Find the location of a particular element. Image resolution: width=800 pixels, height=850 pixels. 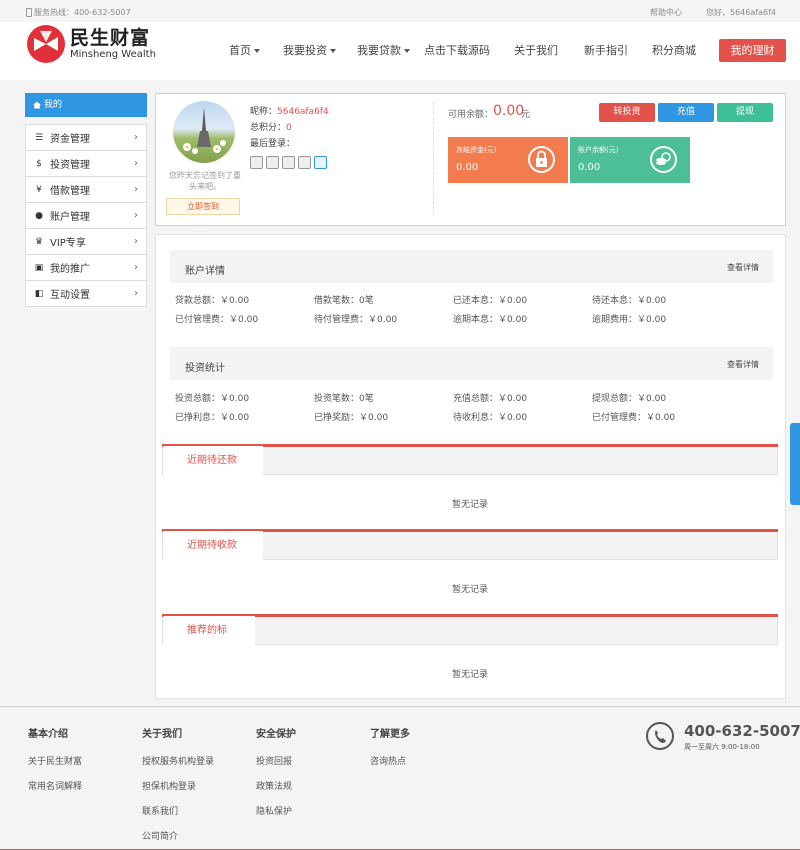

frozen-funds-card: 冻结资金(元) 0.00 is located at coordinates (508, 160).